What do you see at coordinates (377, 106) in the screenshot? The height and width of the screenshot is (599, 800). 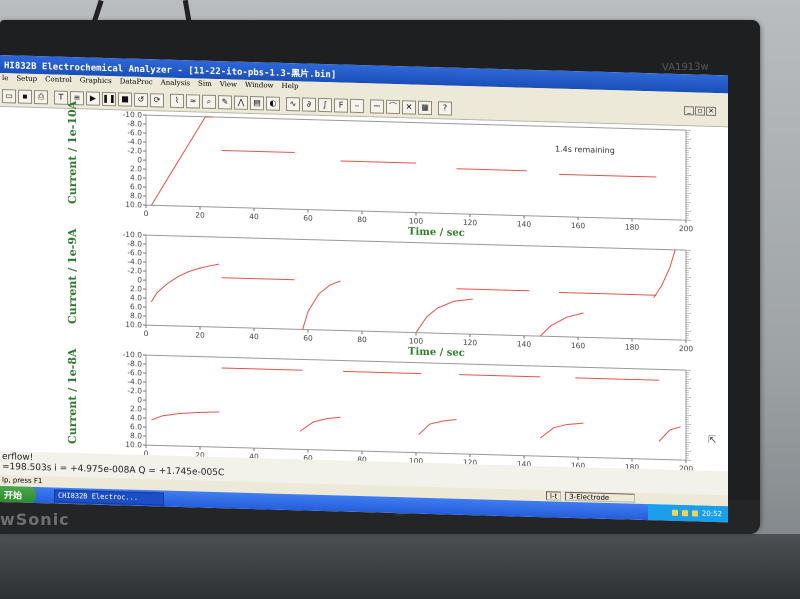 I see `sim-icon: ⎓` at bounding box center [377, 106].